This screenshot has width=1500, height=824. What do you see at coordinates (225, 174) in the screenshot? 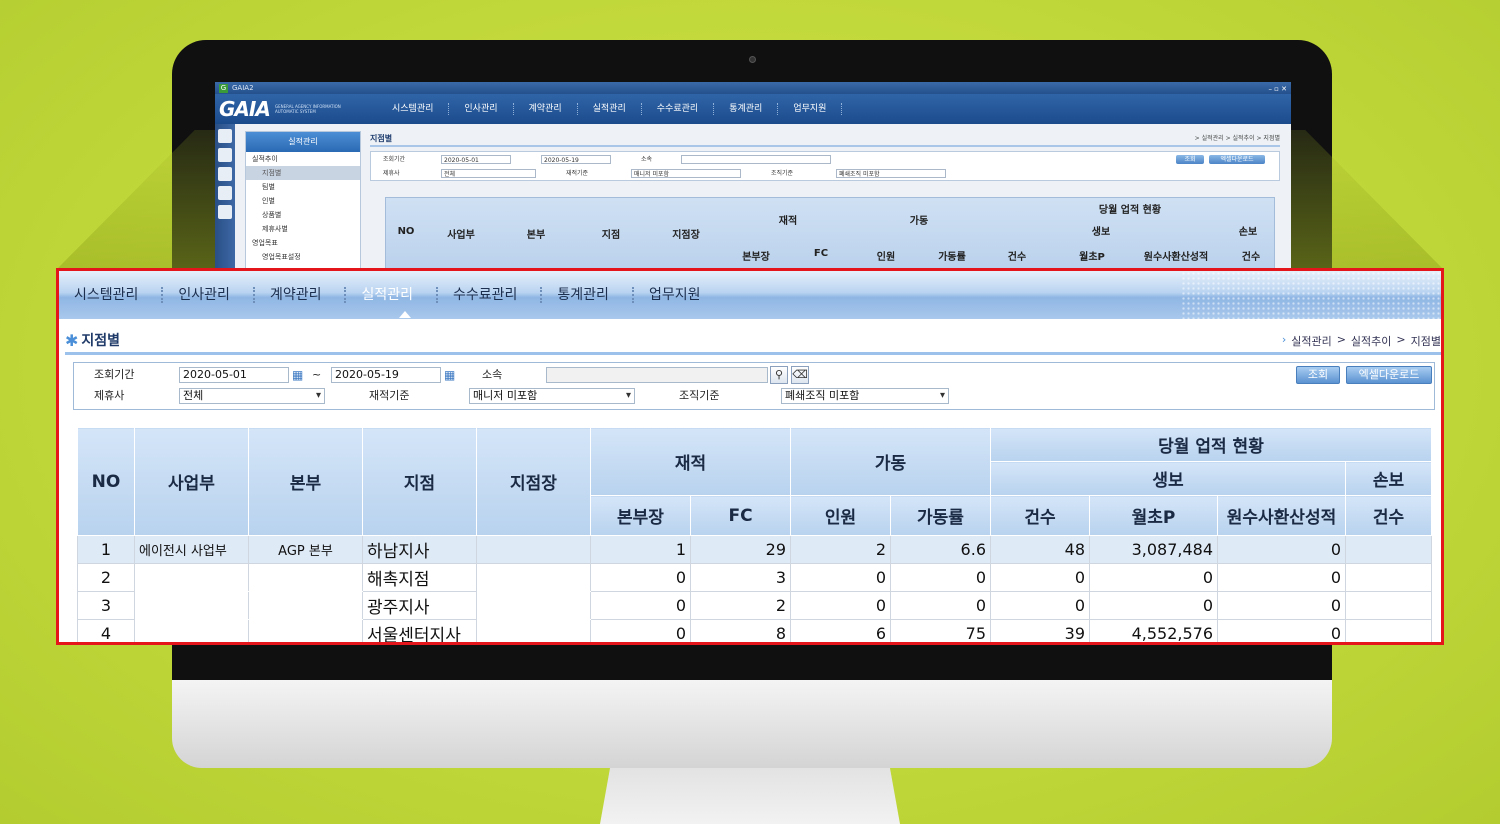
I see `report-icon` at bounding box center [225, 174].